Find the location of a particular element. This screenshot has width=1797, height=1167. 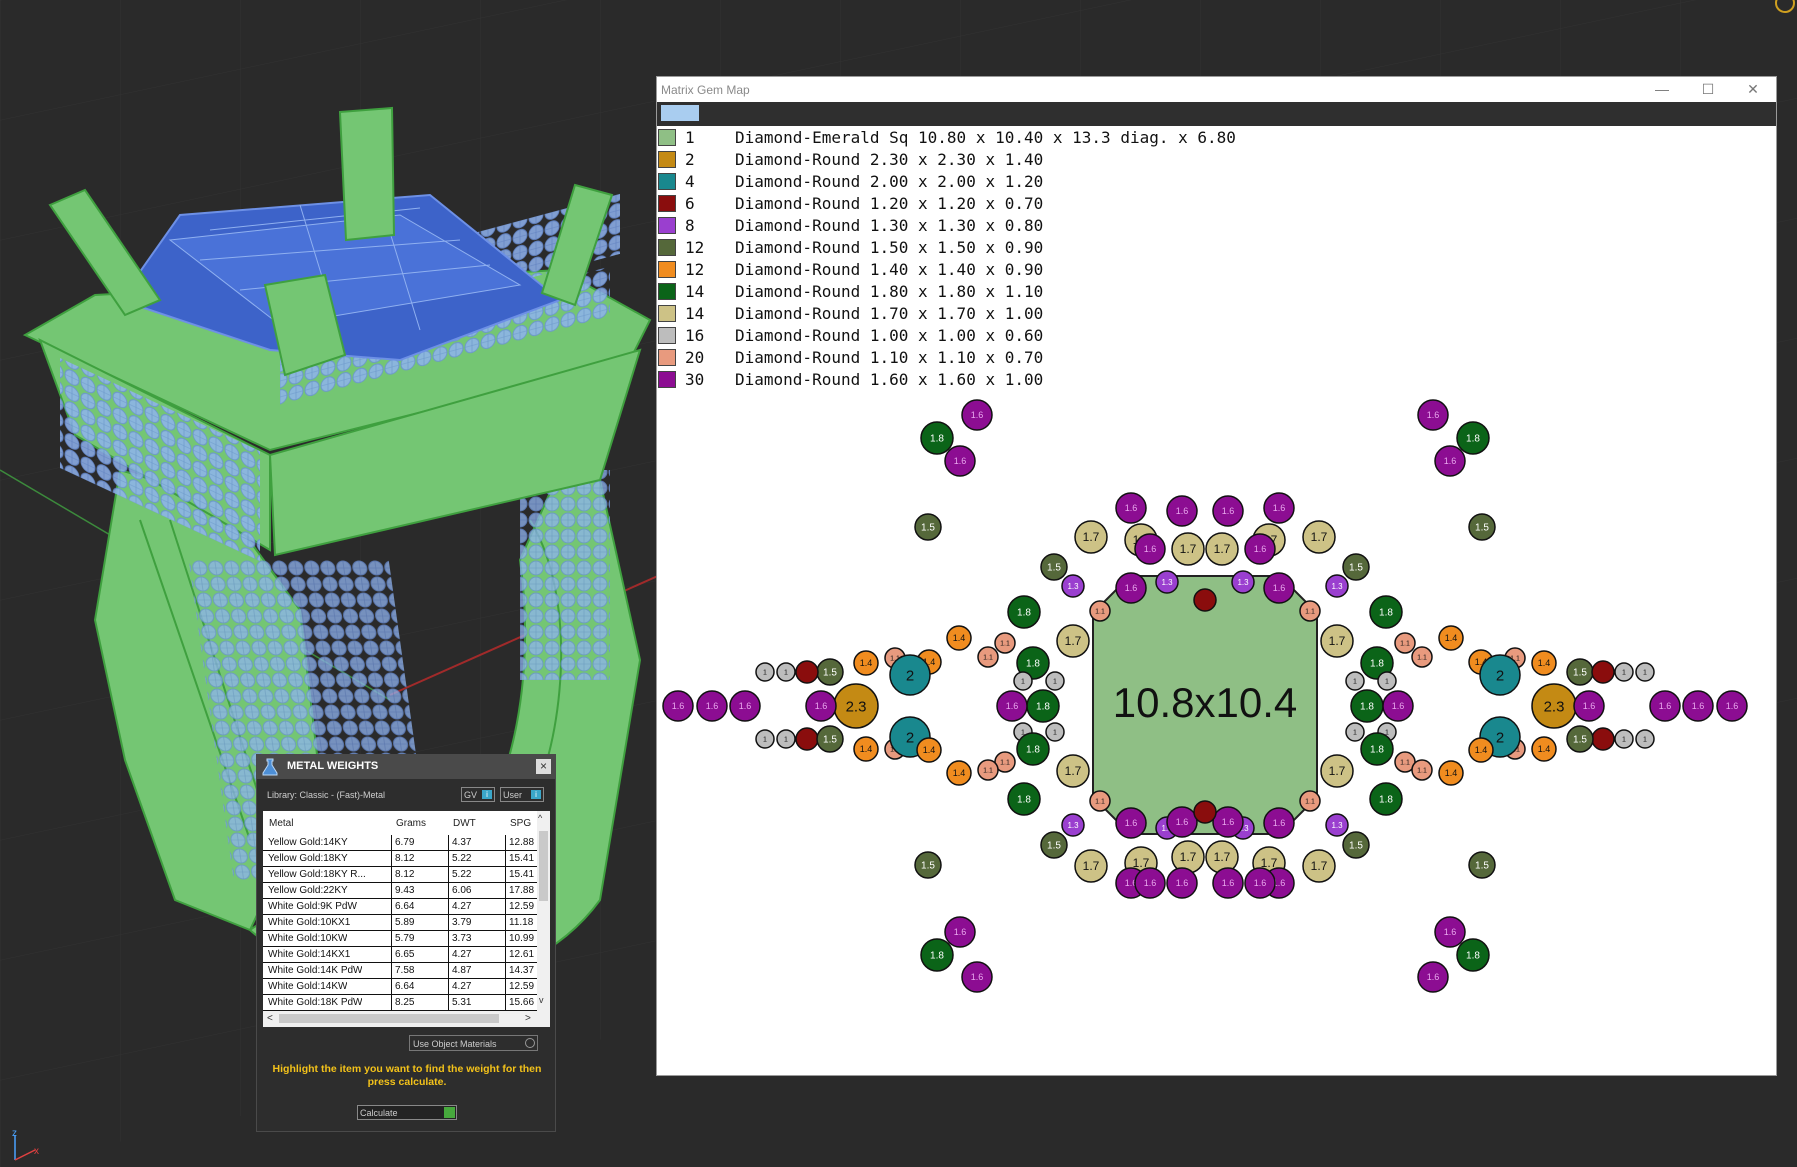

scroll-down-icon: v is located at coordinates (541, 1000).